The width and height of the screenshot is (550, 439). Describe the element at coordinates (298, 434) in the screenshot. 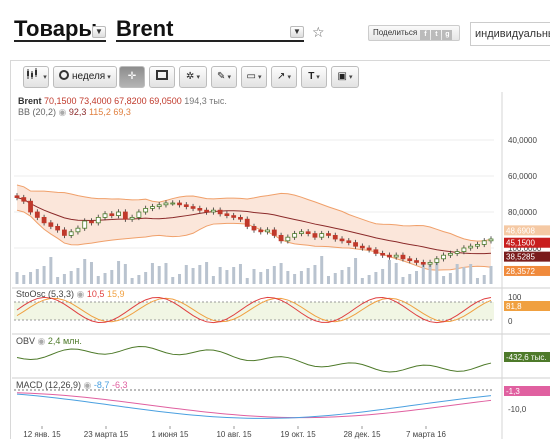

I see `x-tick-label: 19 окт. 15` at that location.